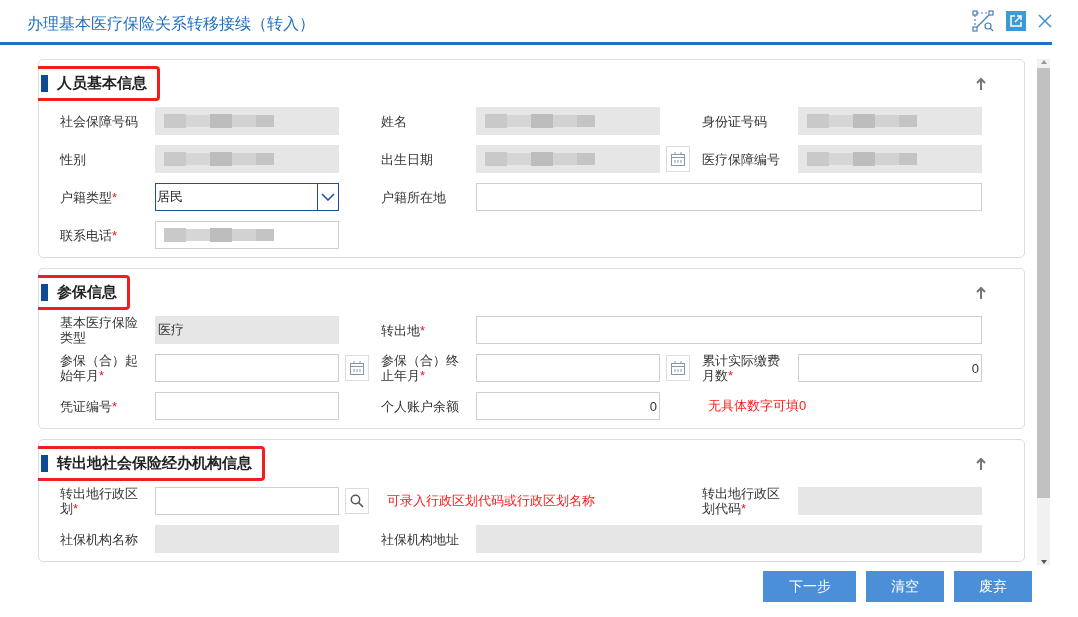 The width and height of the screenshot is (1078, 617). What do you see at coordinates (99, 368) in the screenshot?
I see `field-label: 参保（合）起始年月*` at bounding box center [99, 368].